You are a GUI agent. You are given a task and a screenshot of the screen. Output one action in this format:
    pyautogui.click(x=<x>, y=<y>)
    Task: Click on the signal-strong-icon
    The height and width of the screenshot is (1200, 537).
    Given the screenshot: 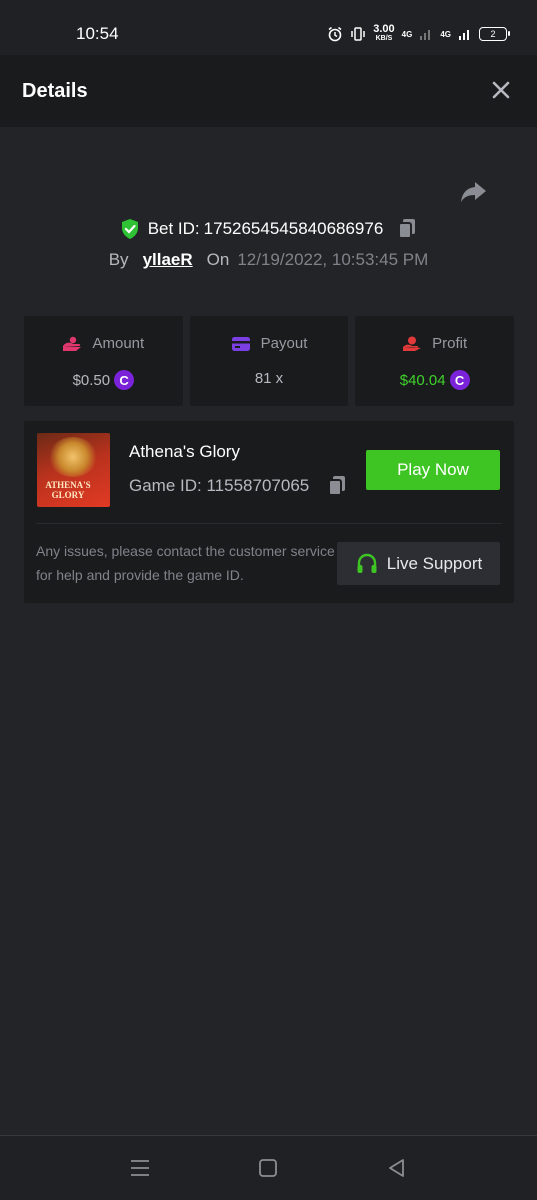 What is the action you would take?
    pyautogui.click(x=464, y=35)
    